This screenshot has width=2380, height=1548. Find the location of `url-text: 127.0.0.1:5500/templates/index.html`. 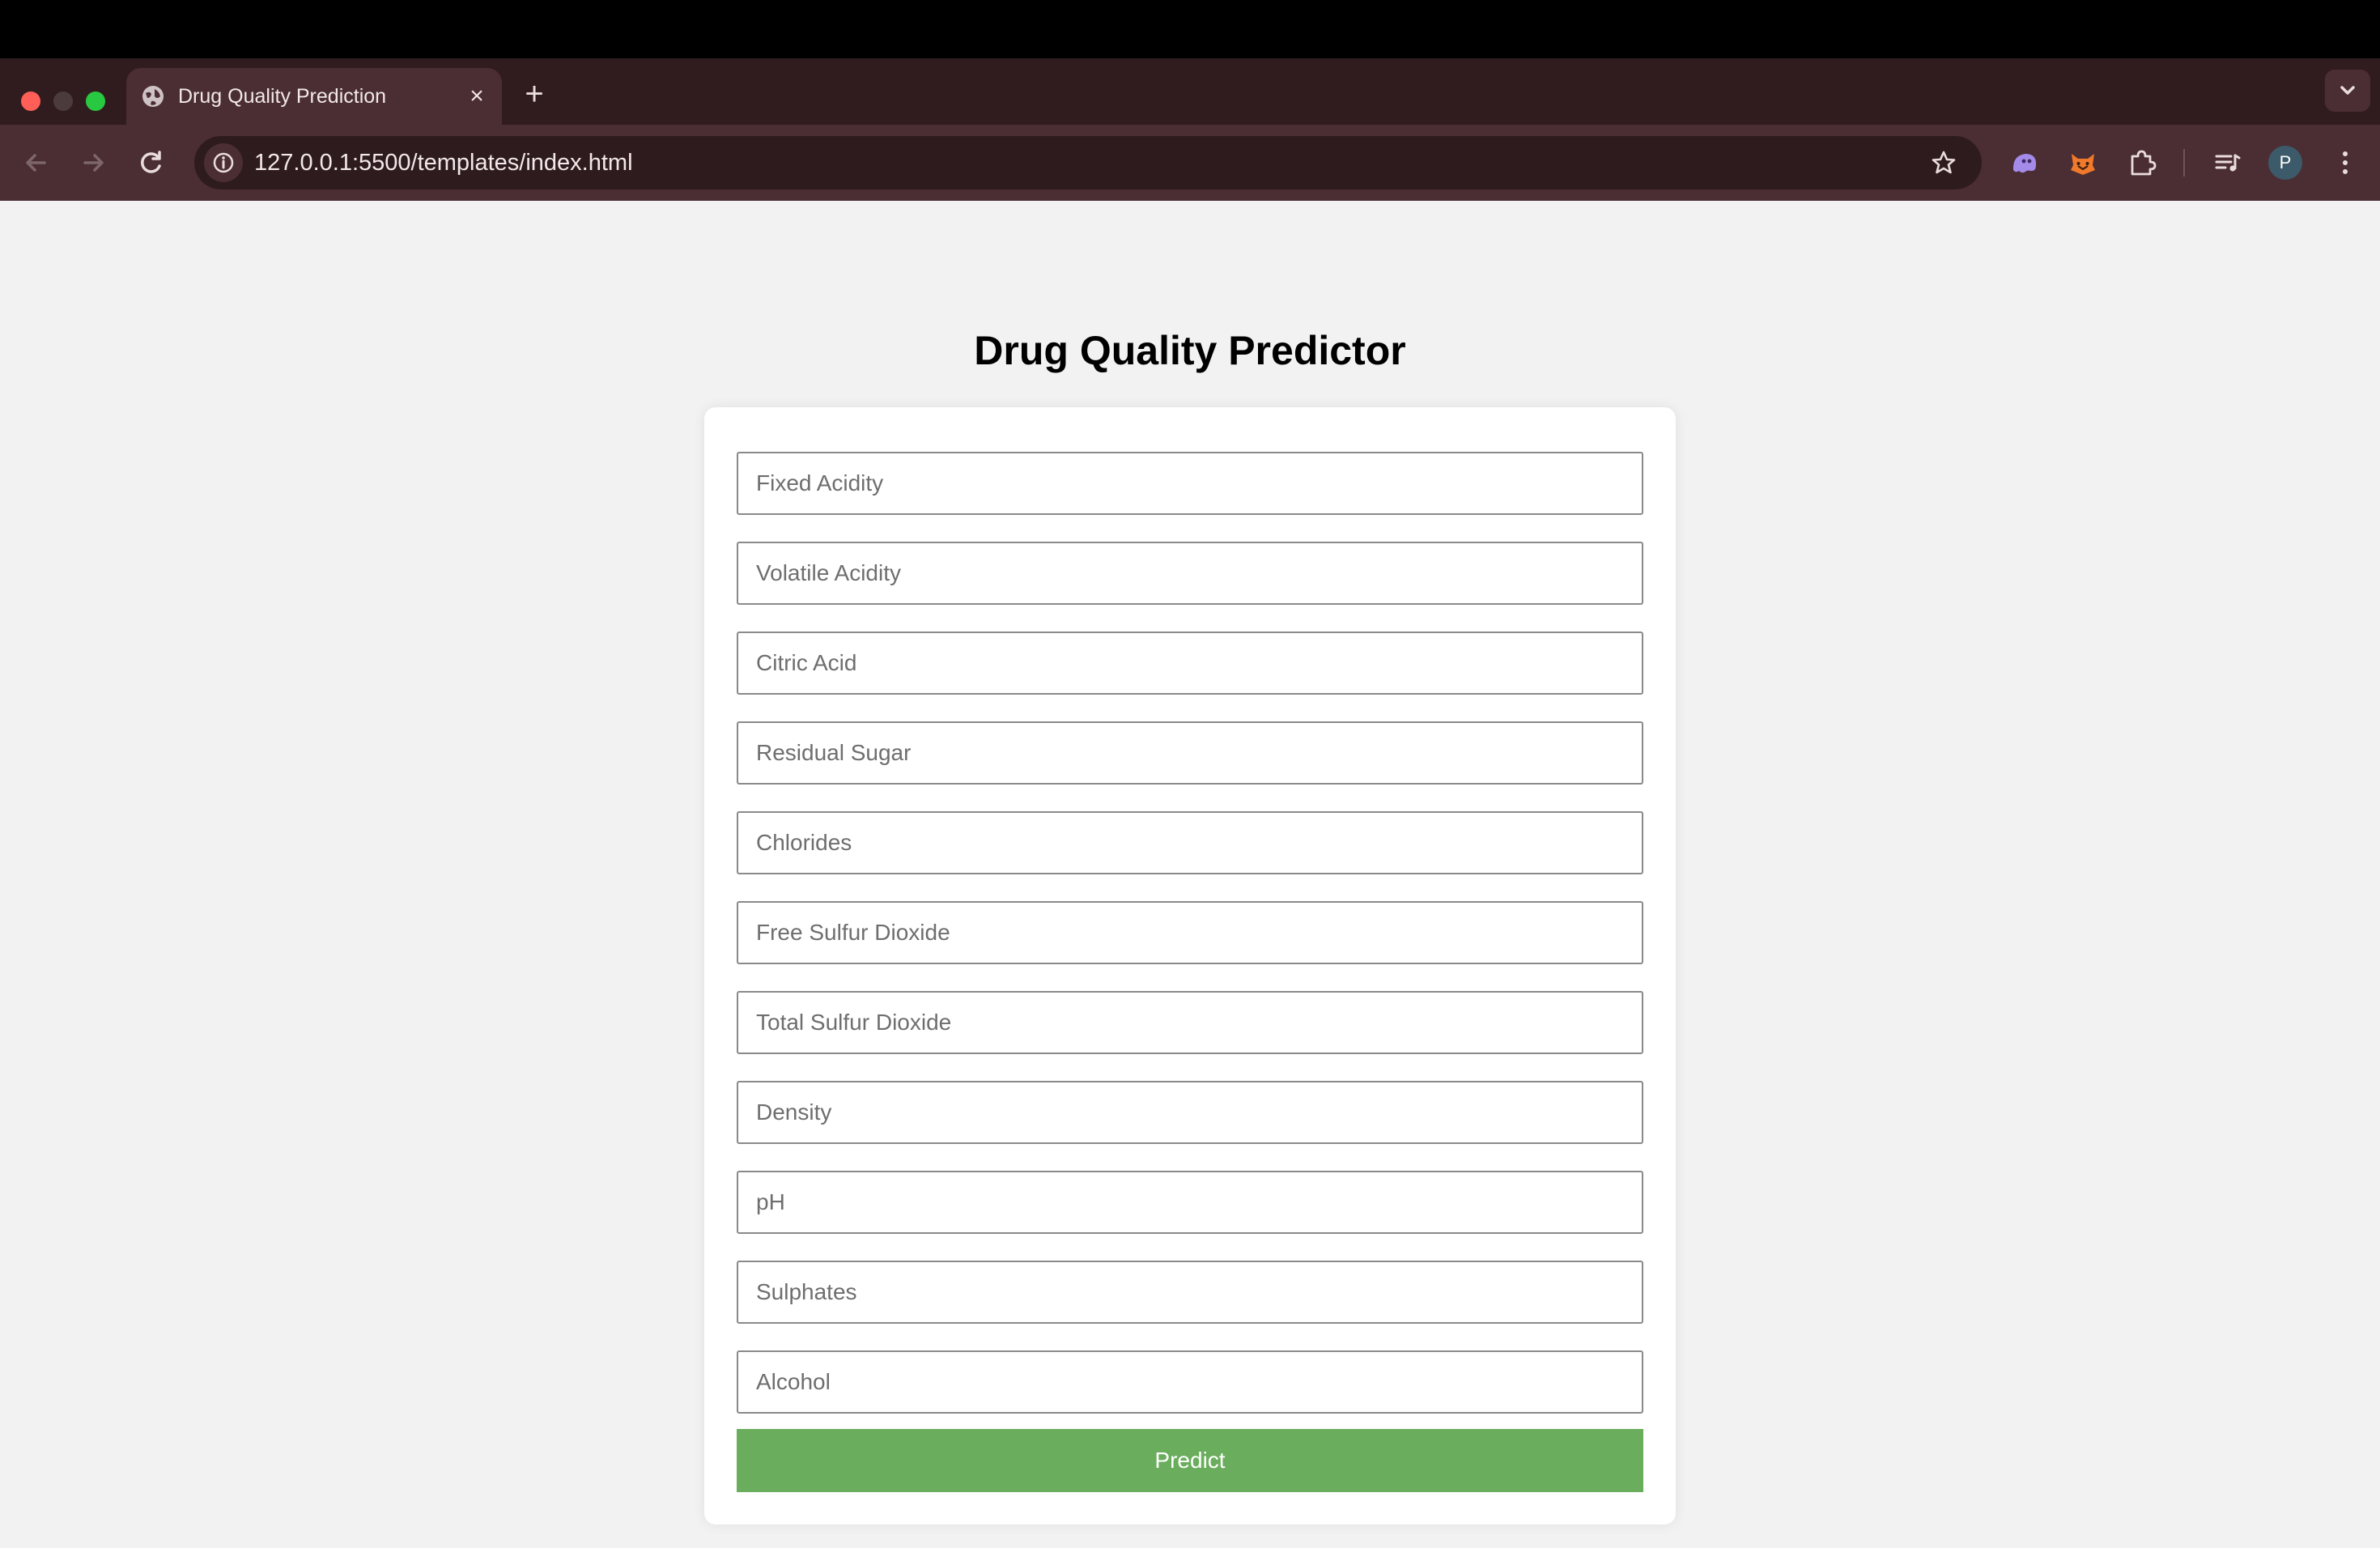

url-text: 127.0.0.1:5500/templates/index.html is located at coordinates (443, 163).